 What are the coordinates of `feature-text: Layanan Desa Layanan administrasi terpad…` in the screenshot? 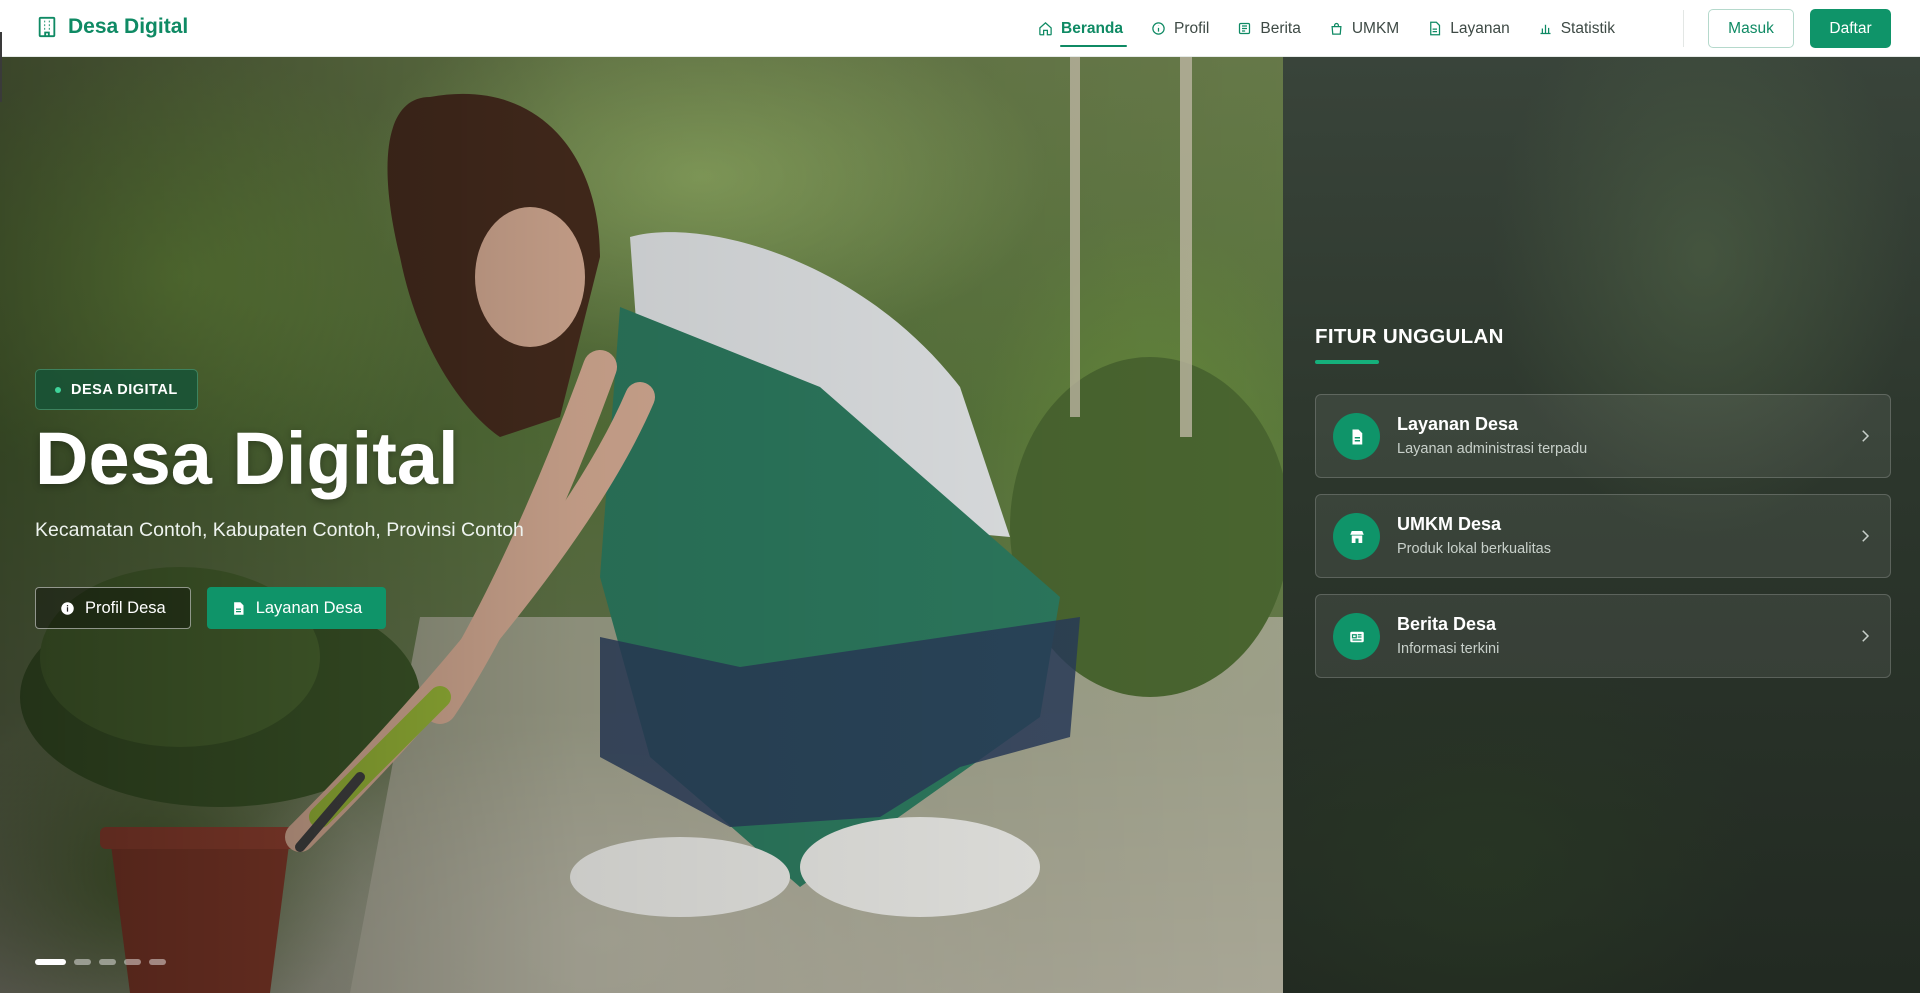 It's located at (1492, 435).